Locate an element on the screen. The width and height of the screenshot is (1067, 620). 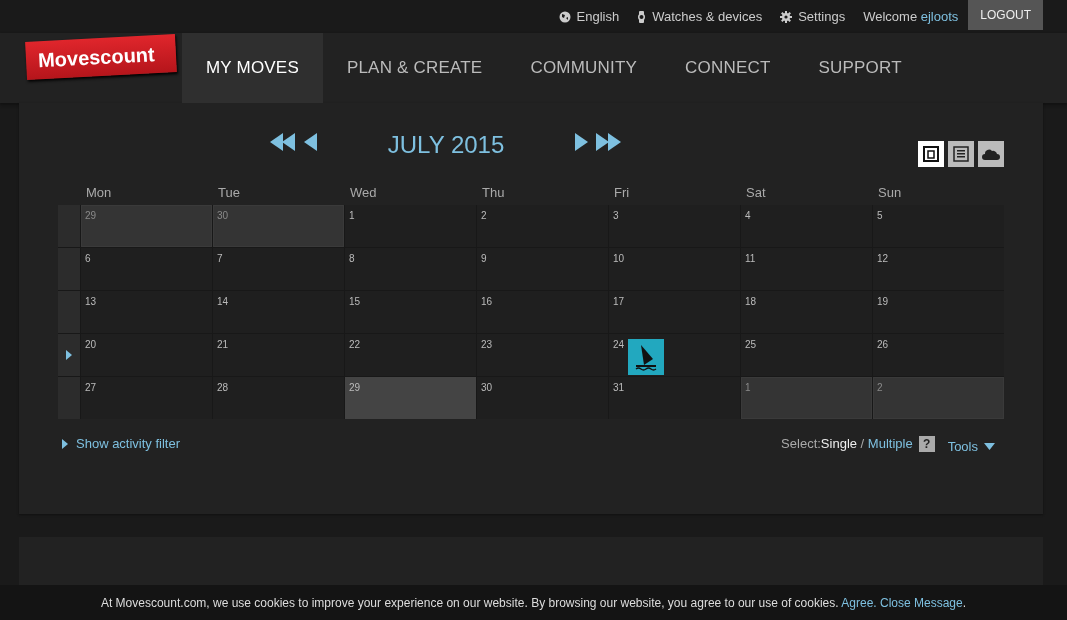
month-title: JULY 2015 is located at coordinates (446, 144).